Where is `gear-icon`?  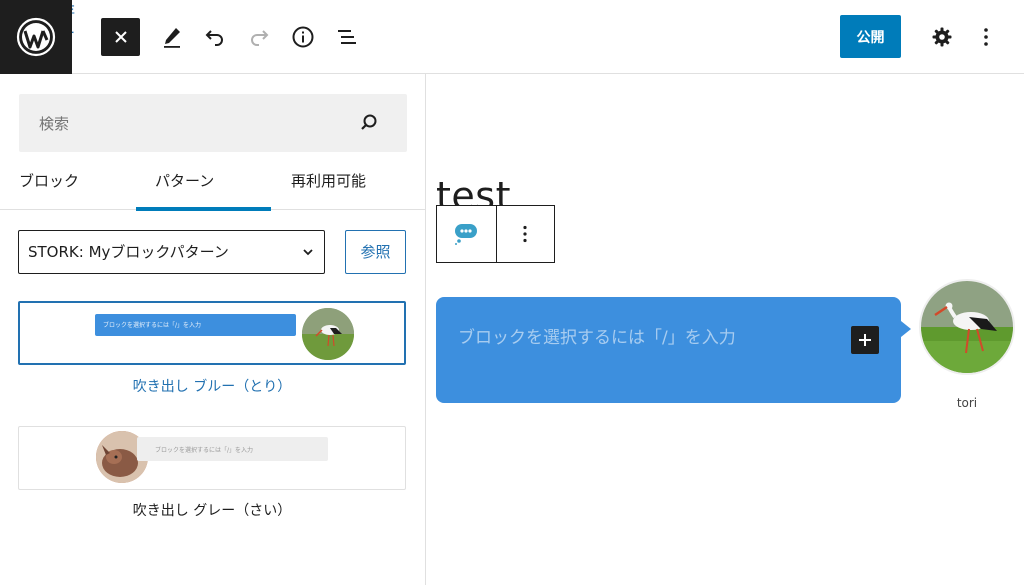
gear-icon is located at coordinates (942, 37).